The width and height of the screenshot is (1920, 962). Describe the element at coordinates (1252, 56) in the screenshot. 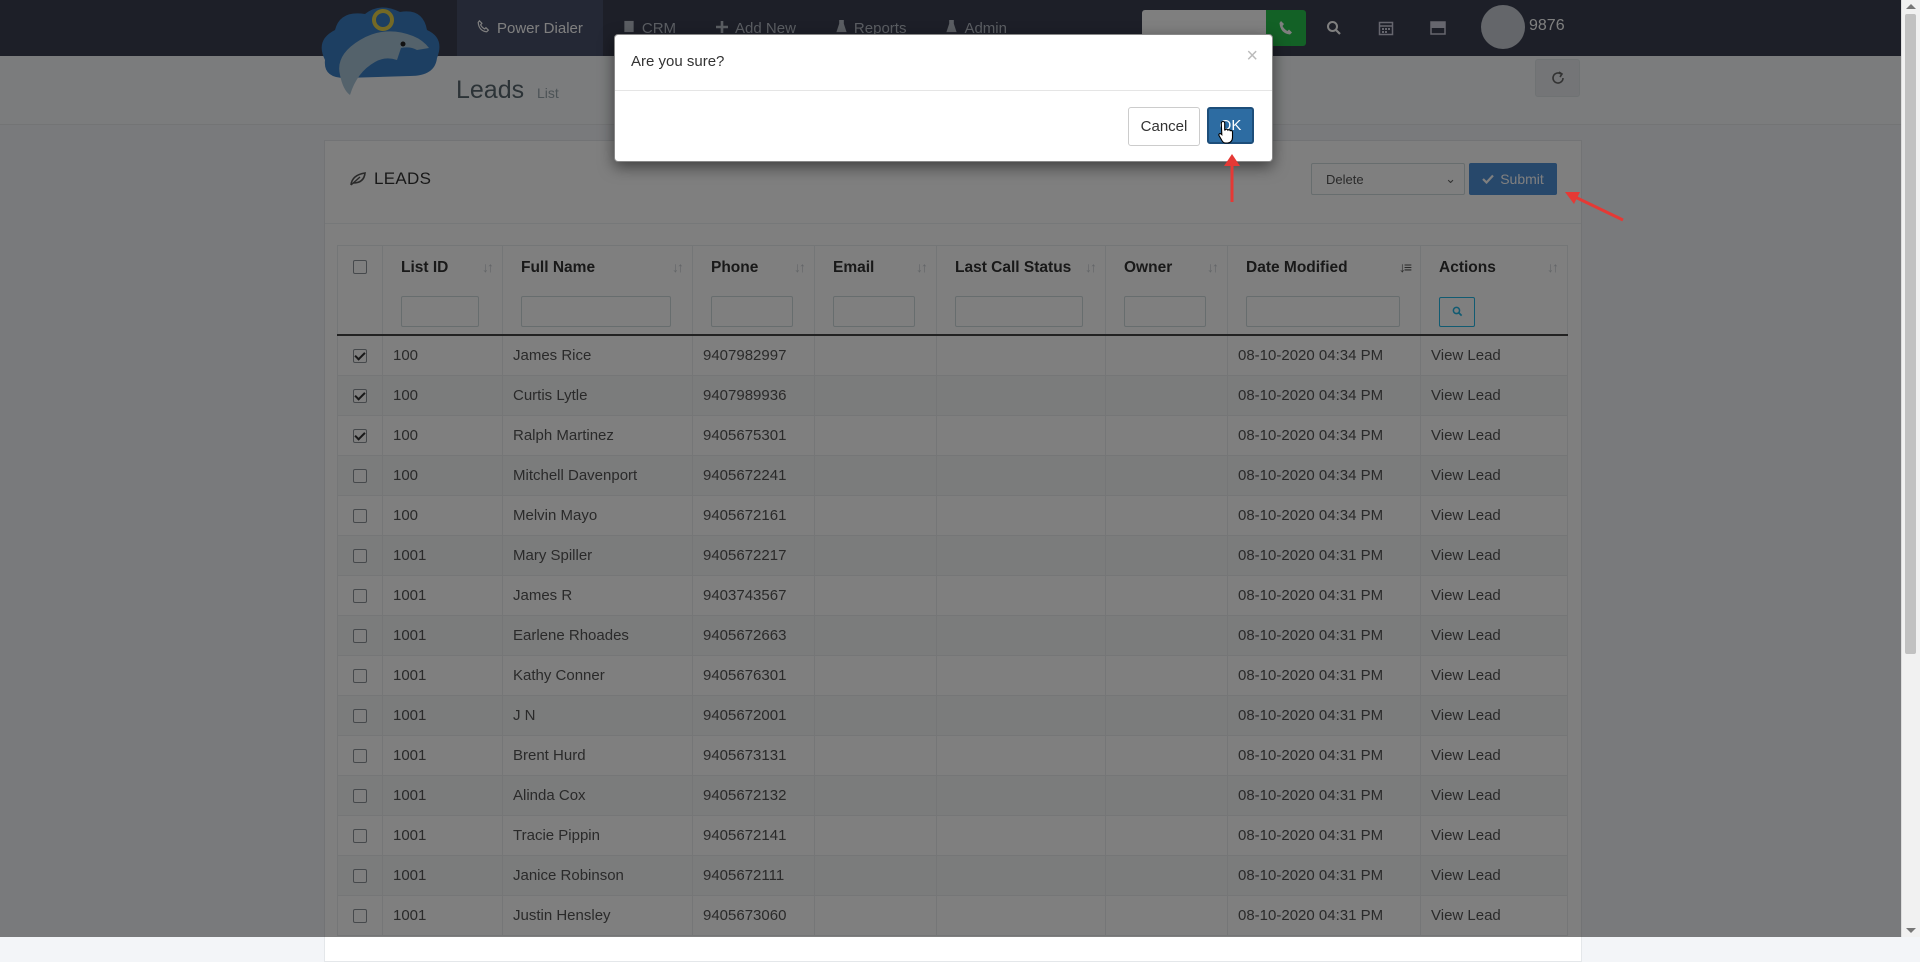

I see `close-icon: ×` at that location.